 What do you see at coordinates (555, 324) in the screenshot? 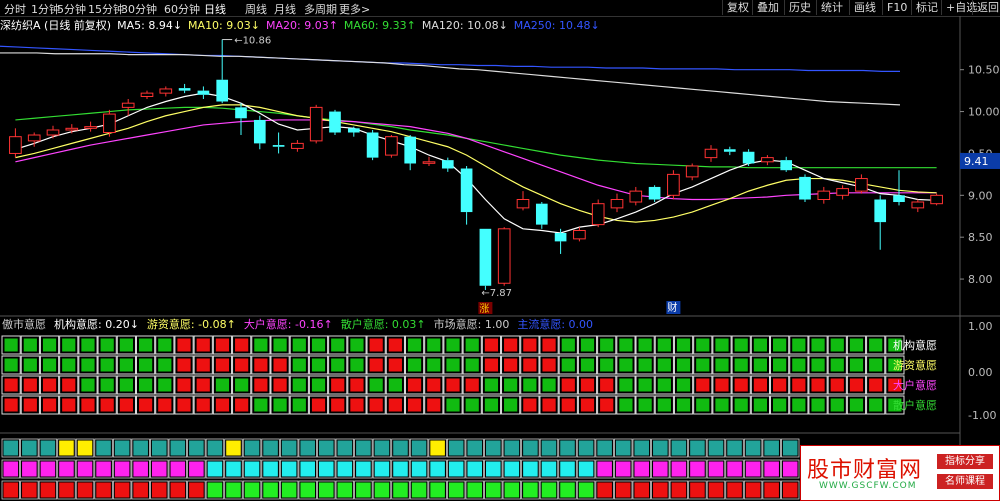
I see `indicator-legend-6: 主流意愿: 0.00` at bounding box center [555, 324].